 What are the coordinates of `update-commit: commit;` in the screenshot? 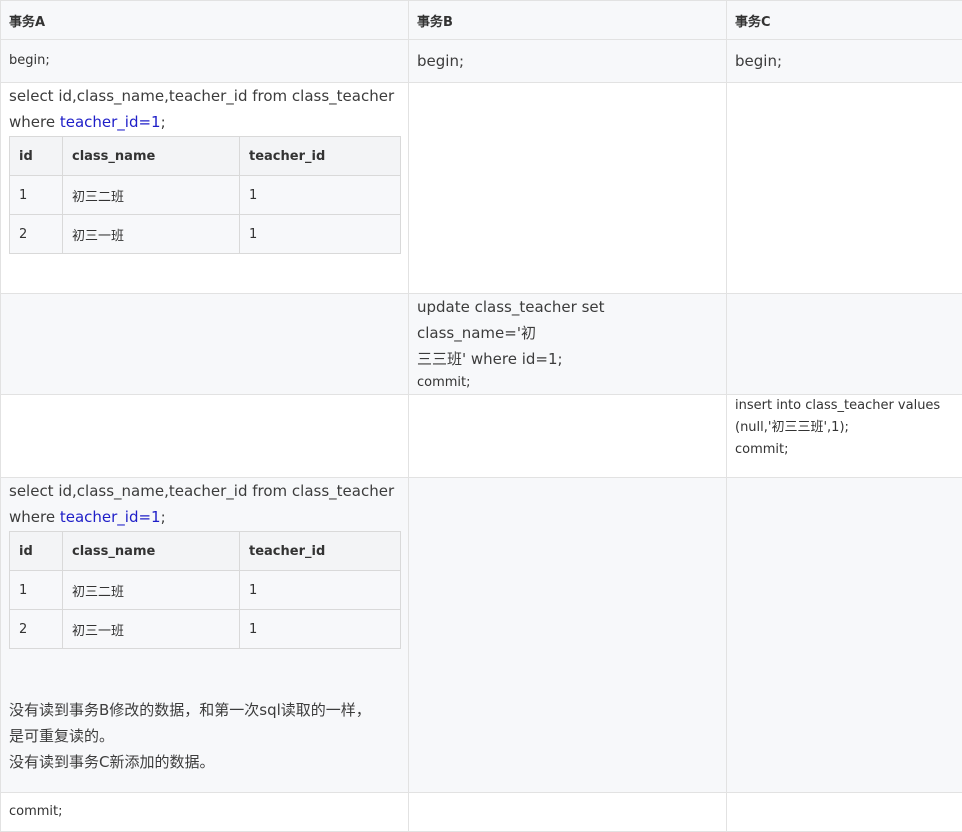 It's located at (567, 383).